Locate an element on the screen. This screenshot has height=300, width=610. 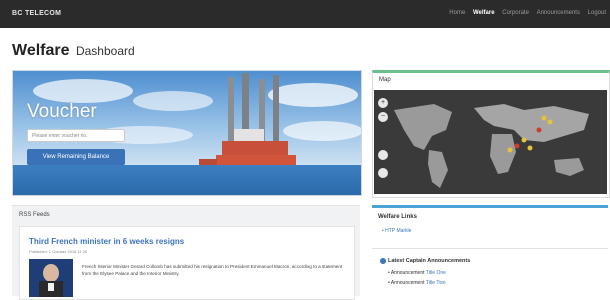
welfare-link-label: HTP Markle is located at coordinates (398, 231).